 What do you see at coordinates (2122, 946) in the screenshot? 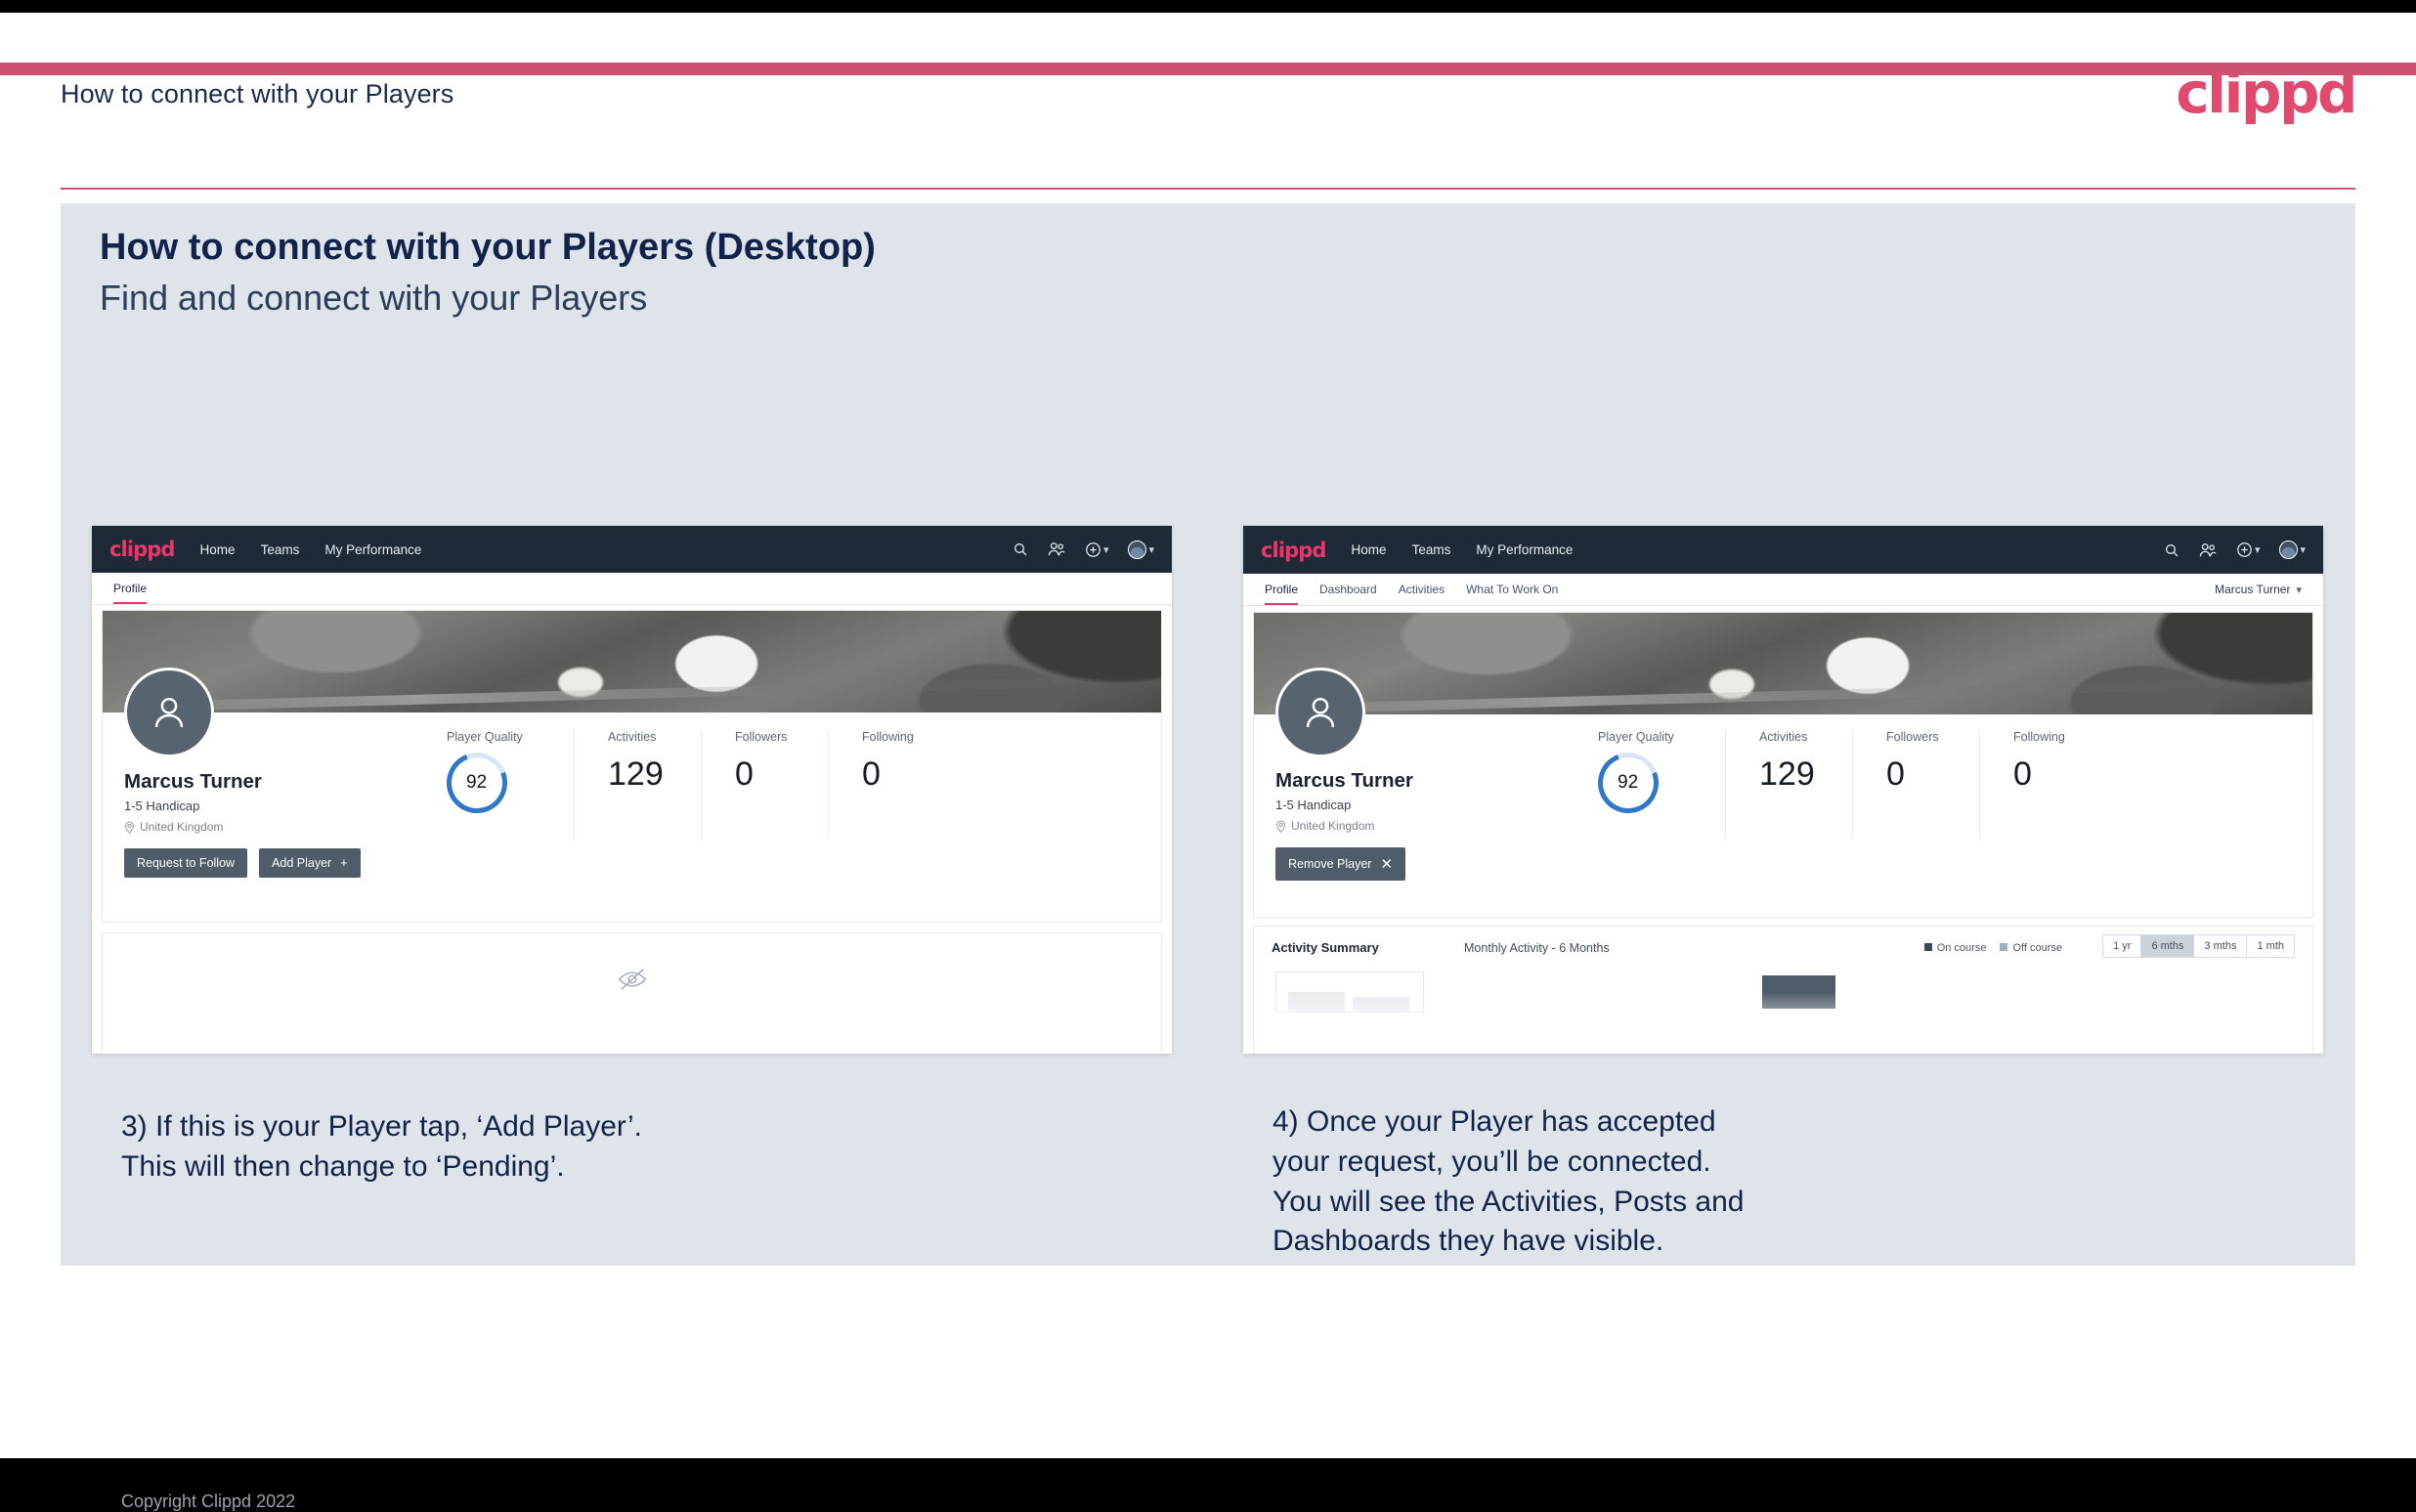
I see `range-1yr: 1 yr` at bounding box center [2122, 946].